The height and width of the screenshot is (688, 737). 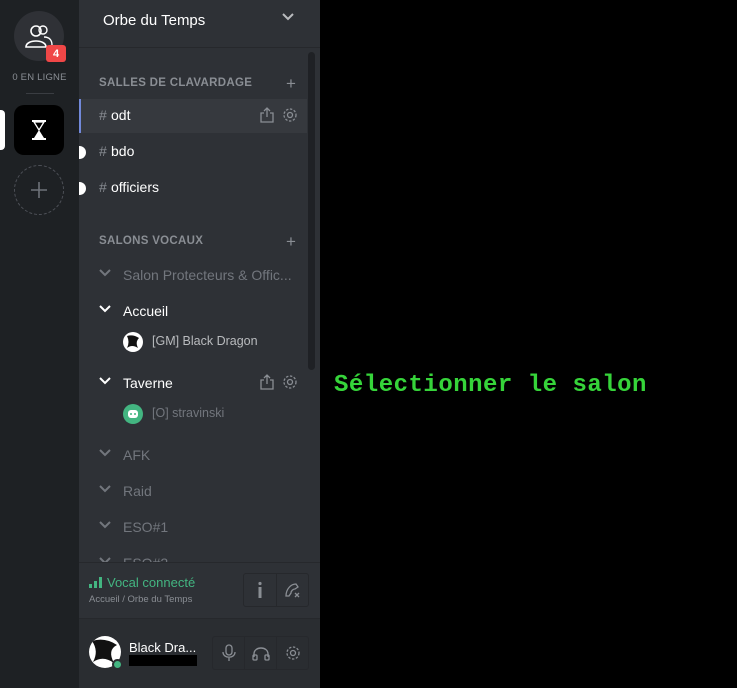 I want to click on discord-logo-icon, so click(x=133, y=414).